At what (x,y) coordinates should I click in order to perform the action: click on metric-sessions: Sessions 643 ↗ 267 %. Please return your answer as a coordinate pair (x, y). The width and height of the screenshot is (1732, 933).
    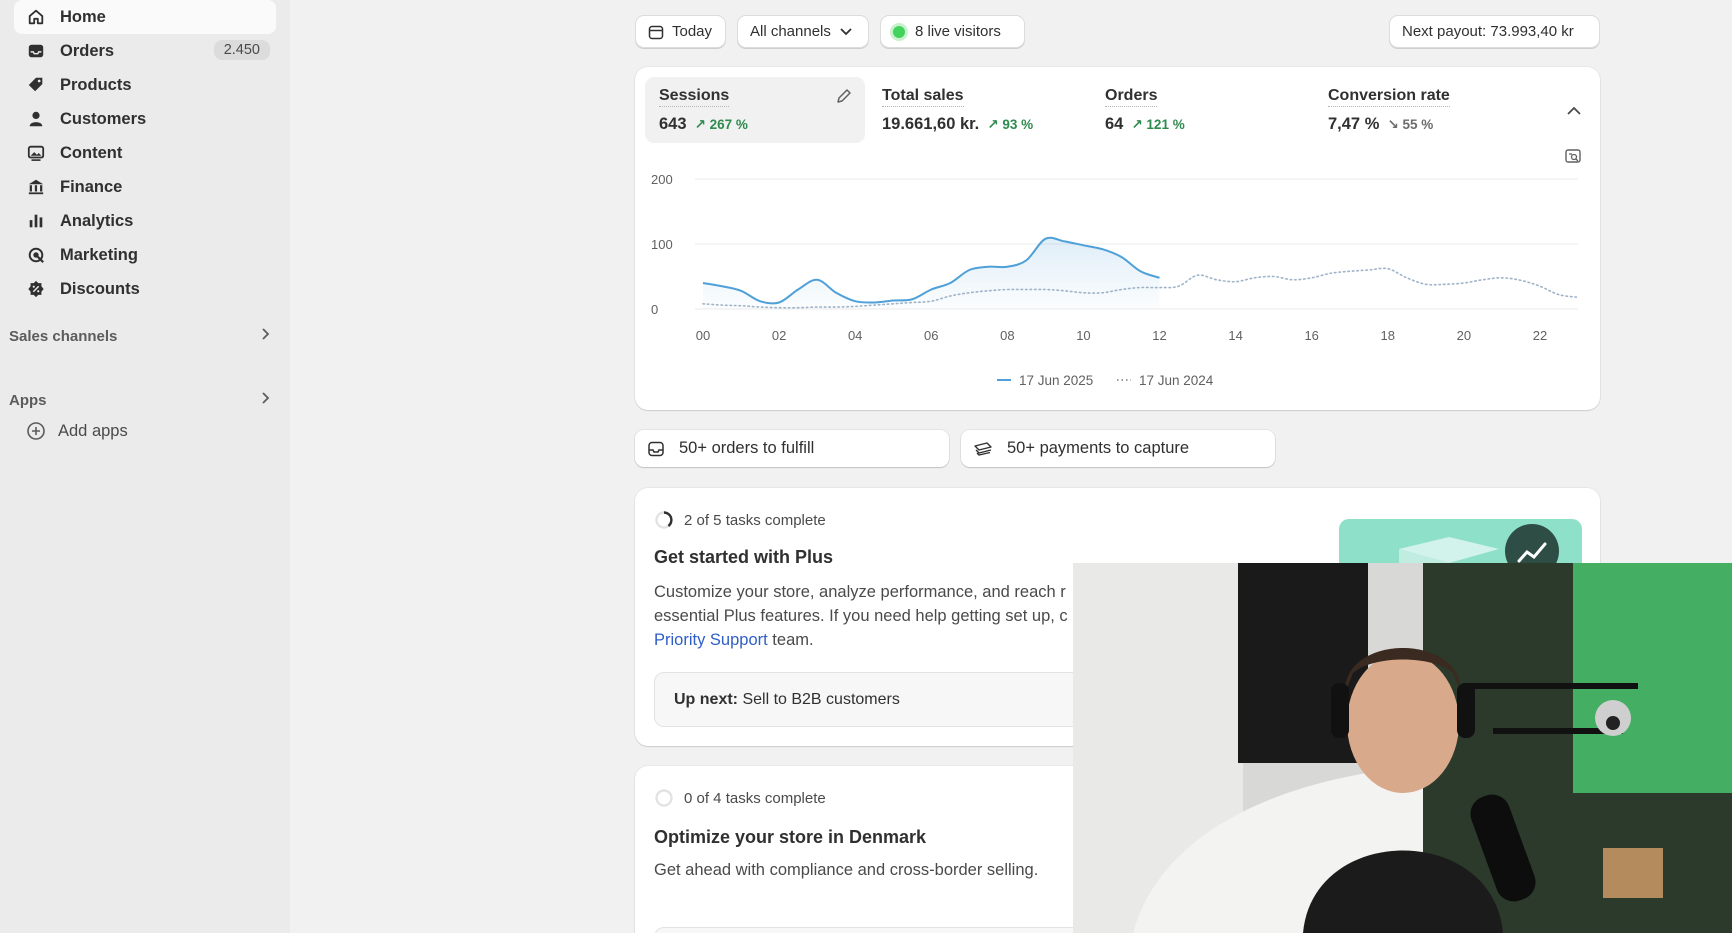
    Looking at the image, I should click on (755, 110).